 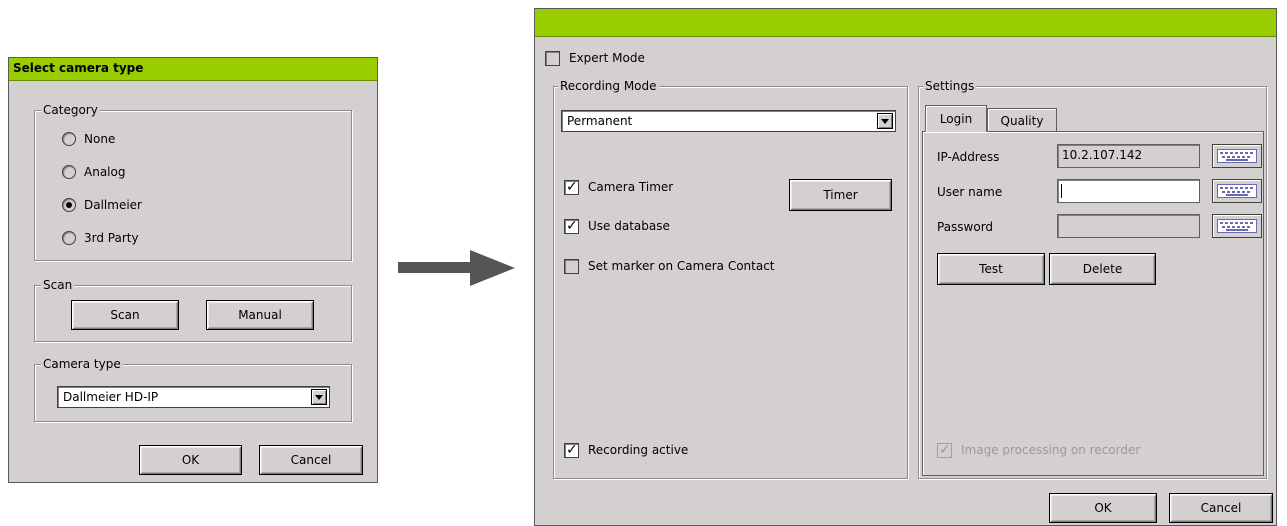 What do you see at coordinates (193, 397) in the screenshot?
I see `camera-type-select: Dallmeier HD-IP` at bounding box center [193, 397].